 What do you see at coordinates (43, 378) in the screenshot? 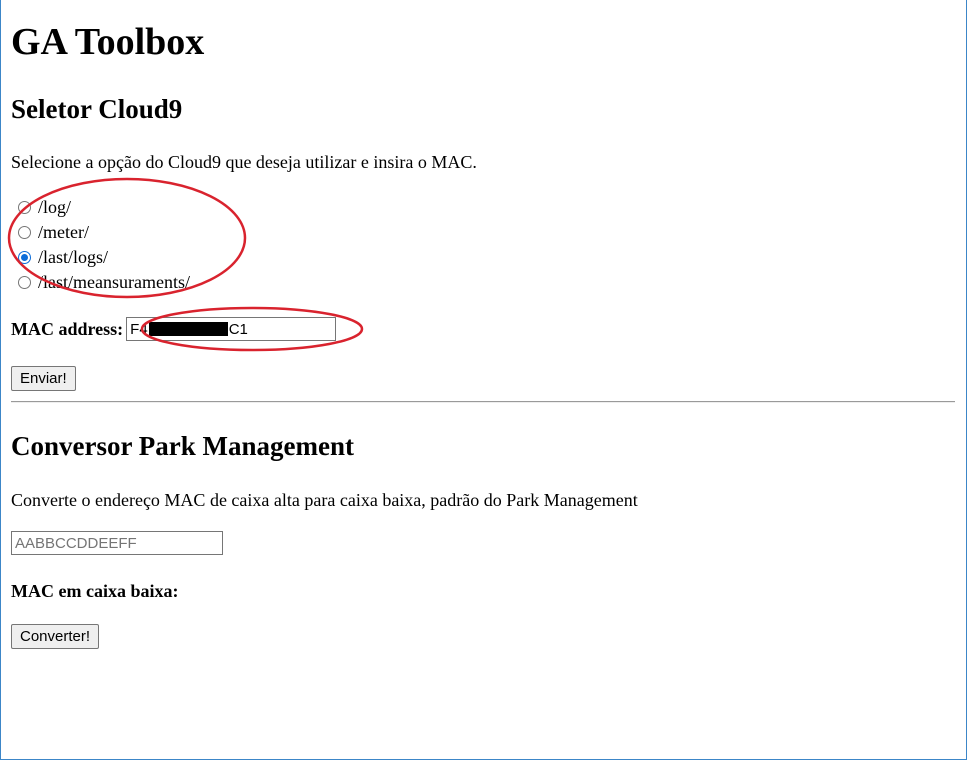
I see `enviar-button: Enviar!` at bounding box center [43, 378].